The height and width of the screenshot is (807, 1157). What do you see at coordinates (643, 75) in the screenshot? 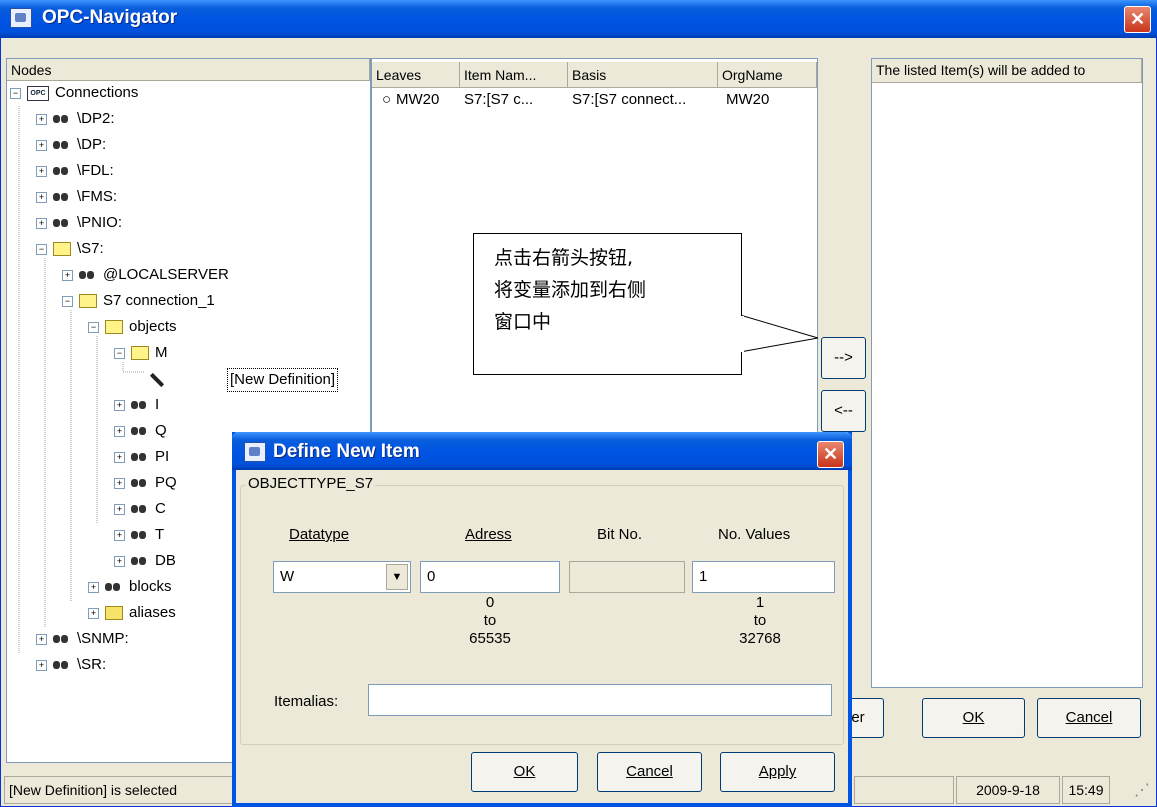
I see `column-header-basis: Basis` at bounding box center [643, 75].